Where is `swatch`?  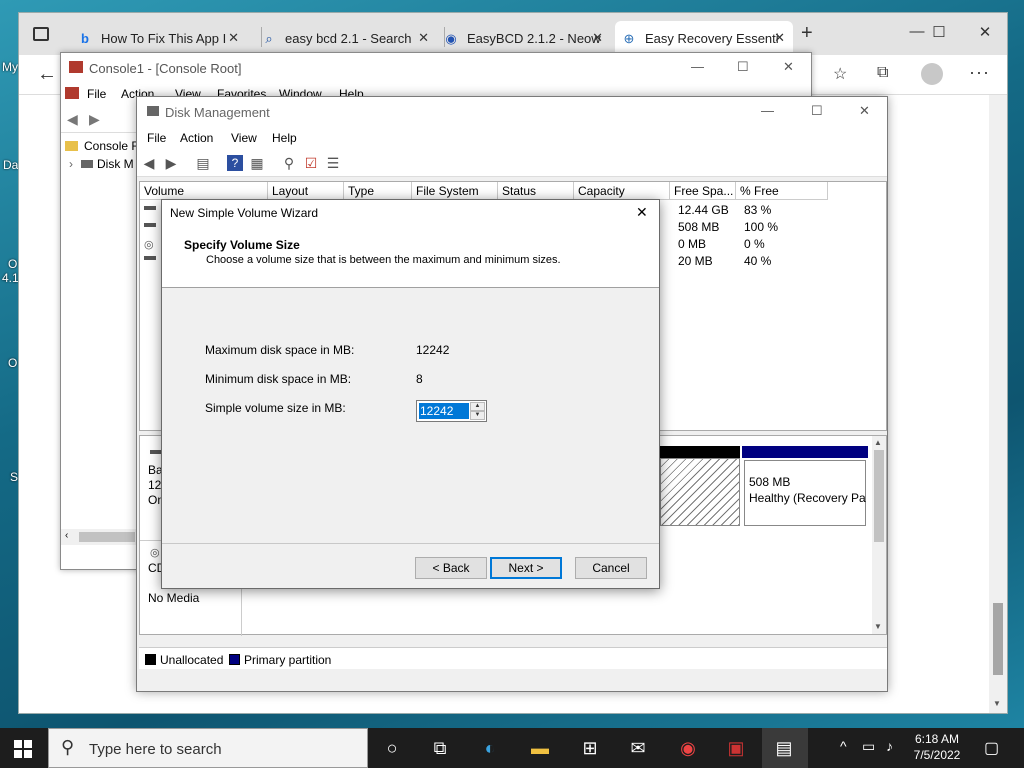
swatch is located at coordinates (234, 659).